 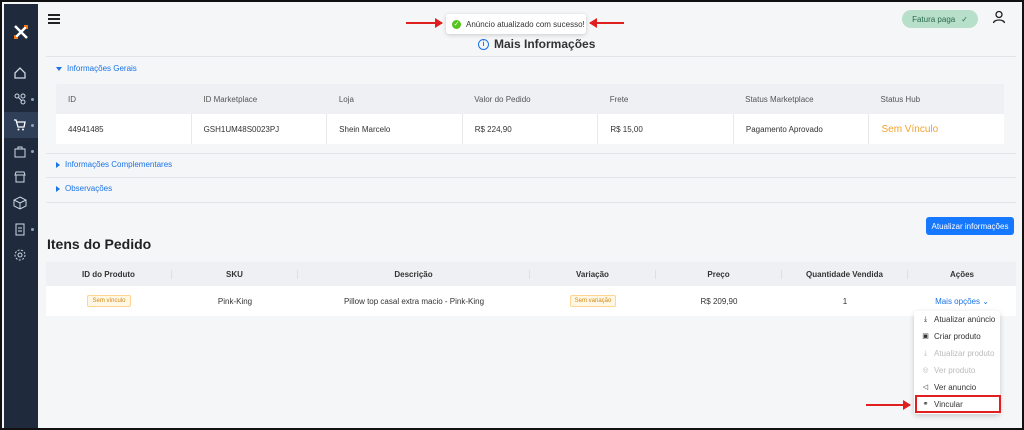 I want to click on collapse-informacoes-complementares: Informações Complementares, so click(x=114, y=164).